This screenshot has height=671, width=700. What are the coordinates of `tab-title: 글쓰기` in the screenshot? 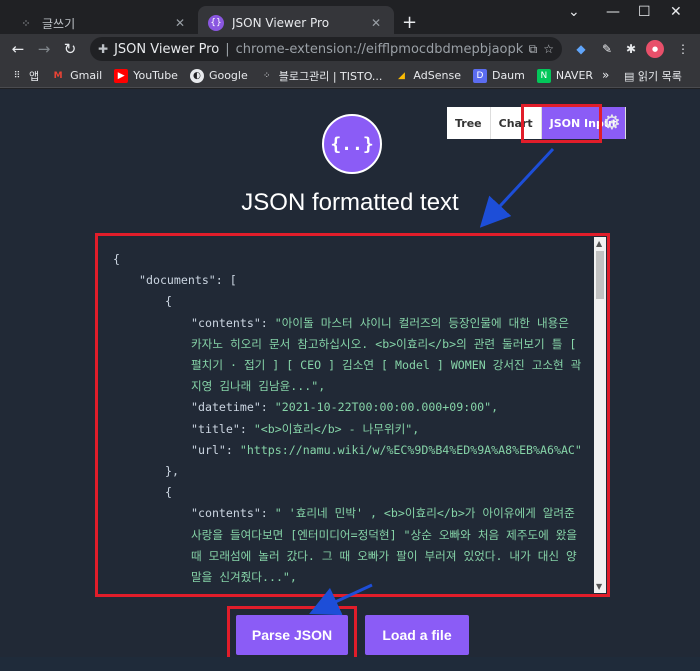 It's located at (59, 23).